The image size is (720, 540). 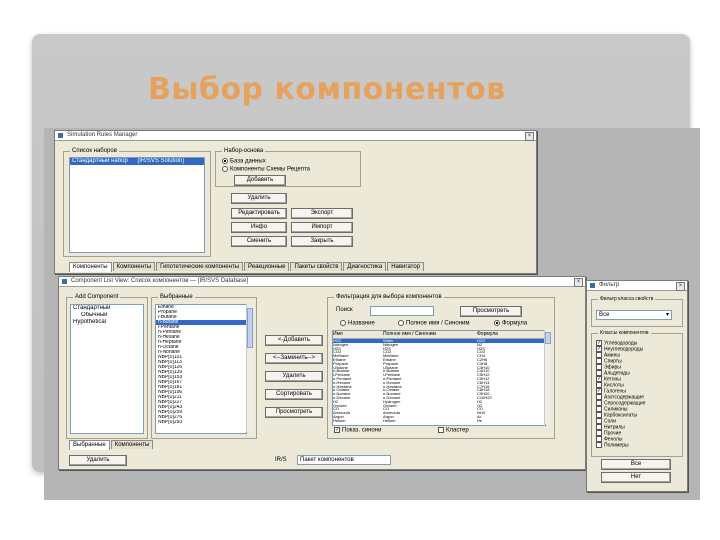 I want to click on add-to-list-button: <-Добавить, so click(x=294, y=340).